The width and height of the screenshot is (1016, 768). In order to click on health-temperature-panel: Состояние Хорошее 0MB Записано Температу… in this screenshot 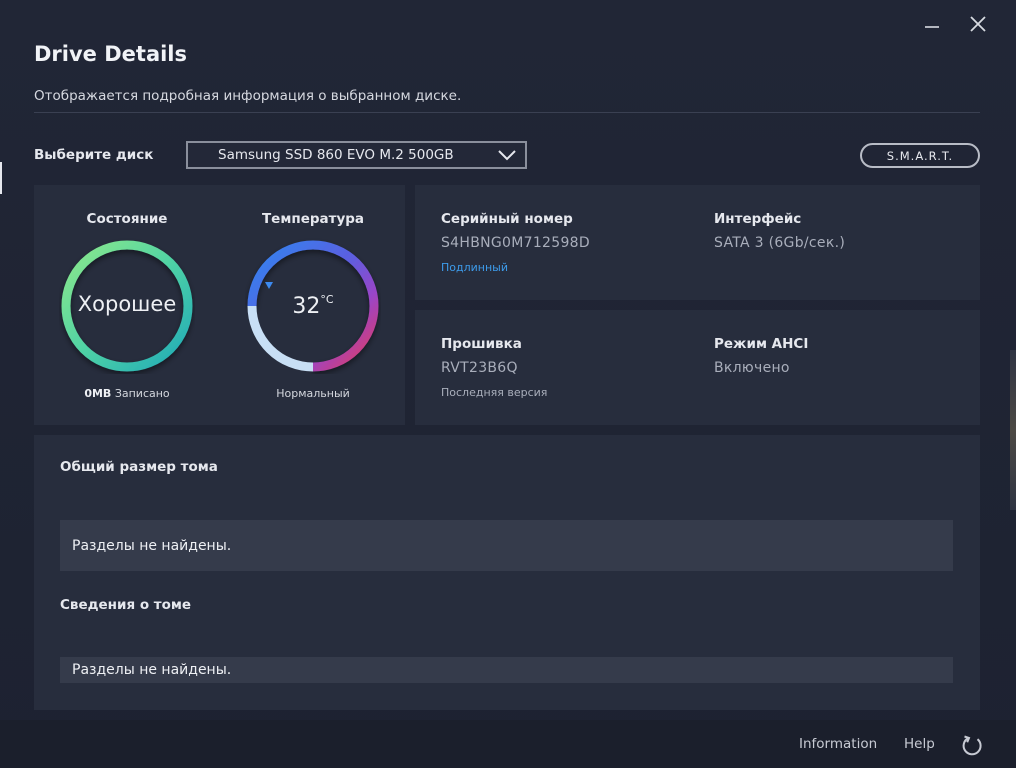, I will do `click(219, 305)`.